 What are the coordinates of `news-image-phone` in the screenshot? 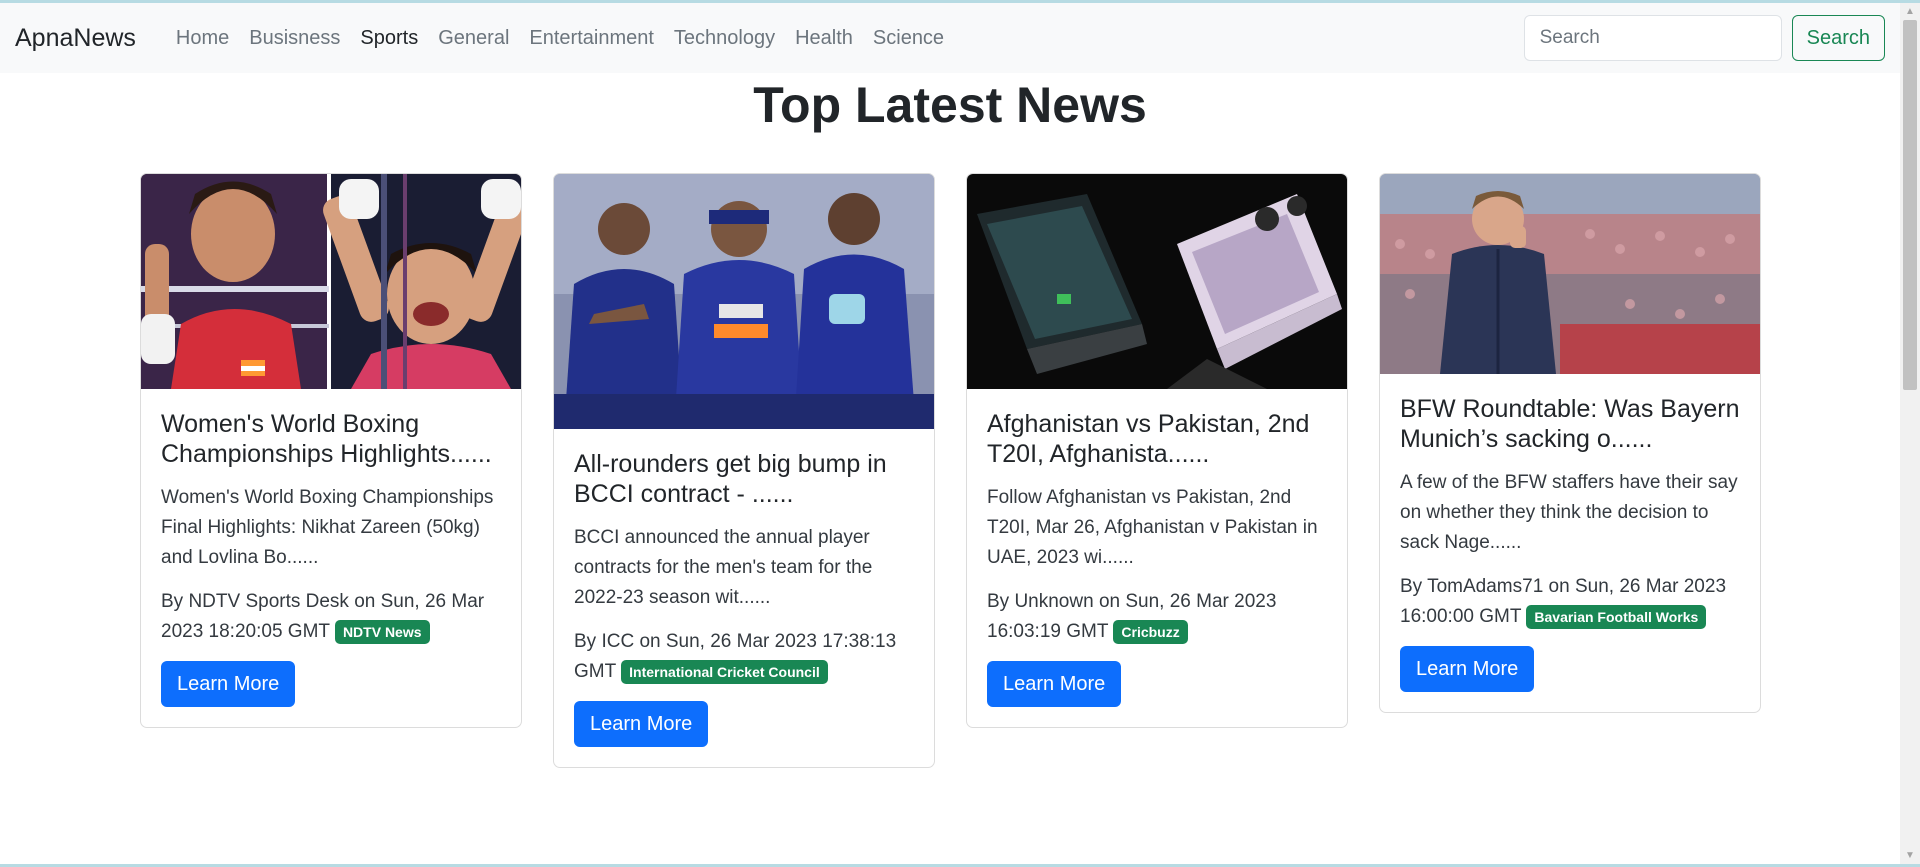 It's located at (1157, 281).